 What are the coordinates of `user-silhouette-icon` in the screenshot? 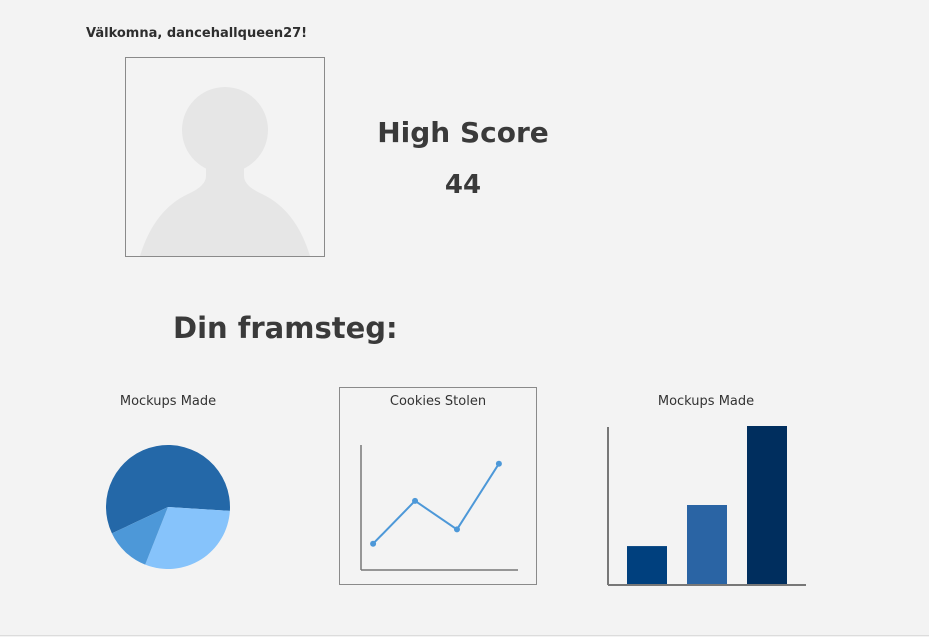 It's located at (225, 171).